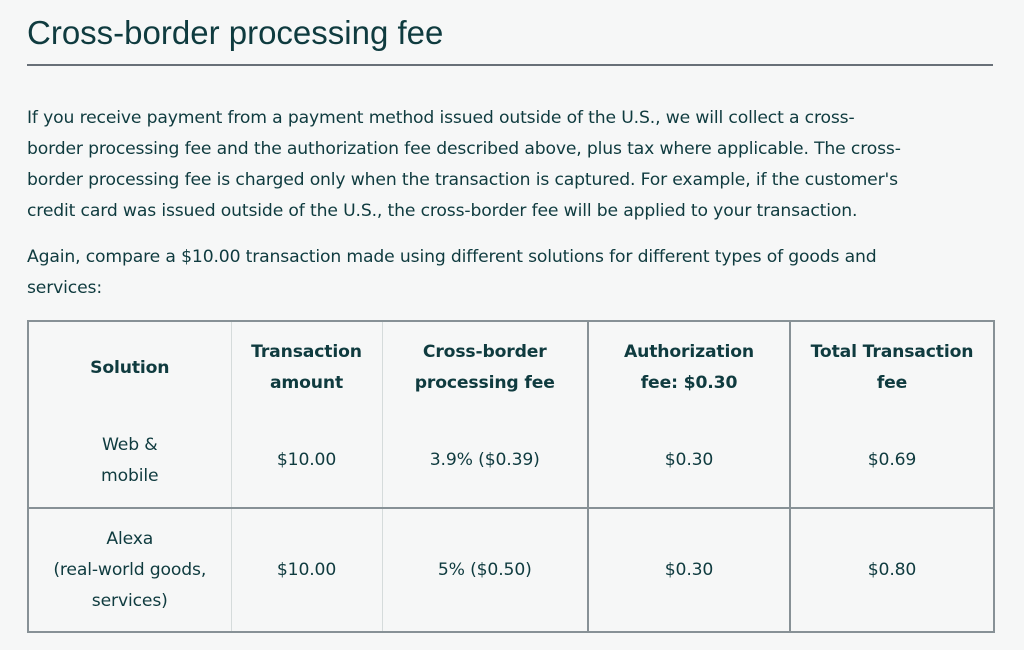 This screenshot has height=650, width=1024. Describe the element at coordinates (306, 367) in the screenshot. I see `header-transaction-amount: Transaction amount` at that location.